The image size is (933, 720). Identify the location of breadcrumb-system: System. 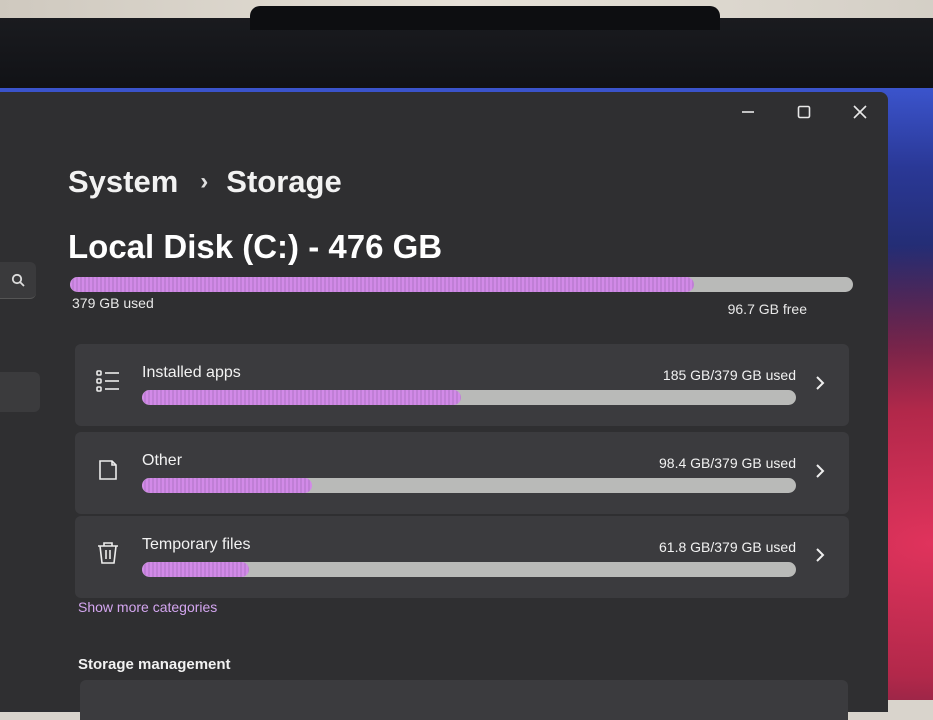
(123, 182).